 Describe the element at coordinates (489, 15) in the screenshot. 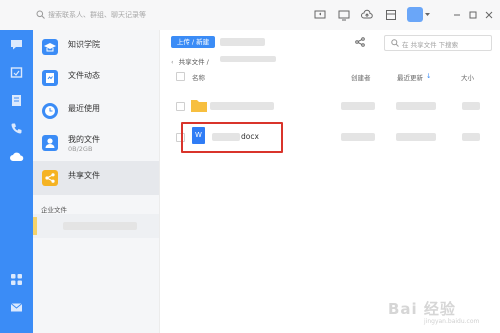

I see `close-icon` at that location.